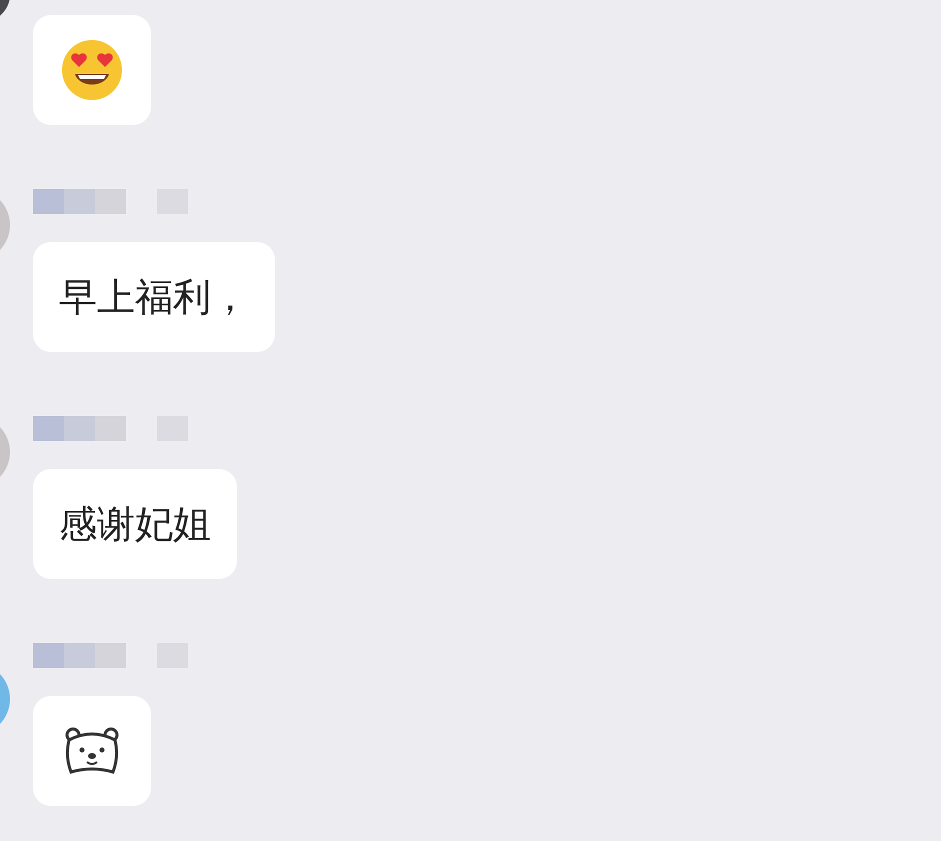 Image resolution: width=941 pixels, height=841 pixels. What do you see at coordinates (154, 297) in the screenshot?
I see `message-text: 早上福利，` at bounding box center [154, 297].